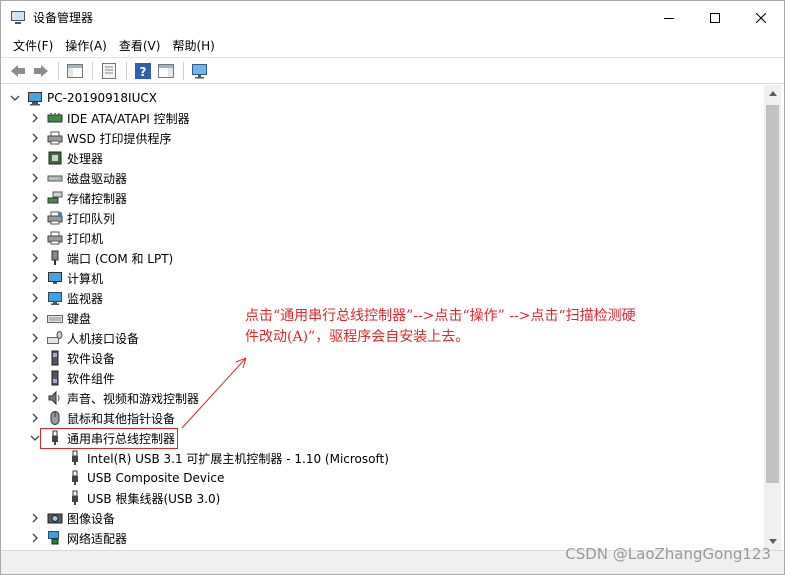  I want to click on tree-category-node: IDE ATA/ATAPI 控制器, so click(109, 118).